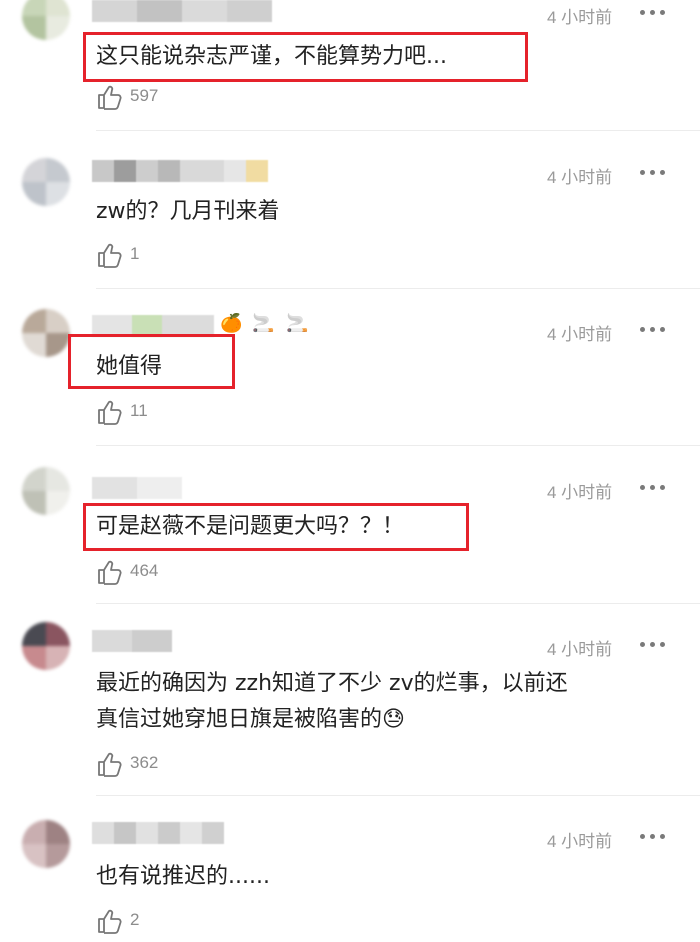  Describe the element at coordinates (135, 253) in the screenshot. I see `like-count: 1` at that location.